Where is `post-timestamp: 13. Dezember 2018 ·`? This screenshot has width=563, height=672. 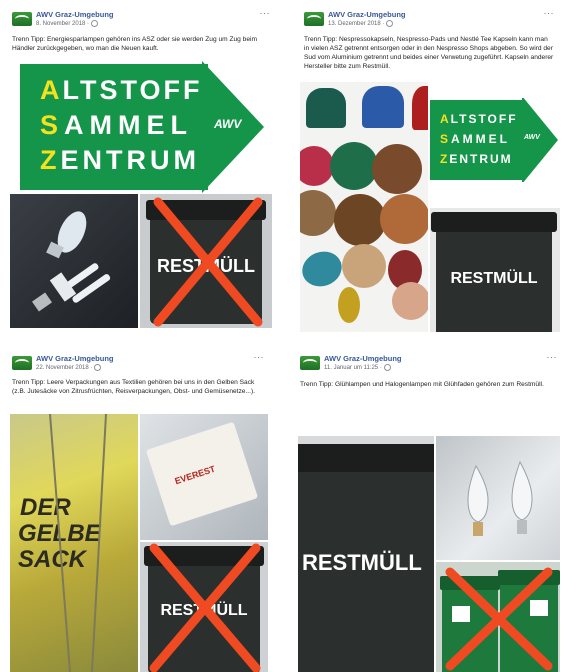
post-timestamp: 13. Dezember 2018 · is located at coordinates (361, 23).